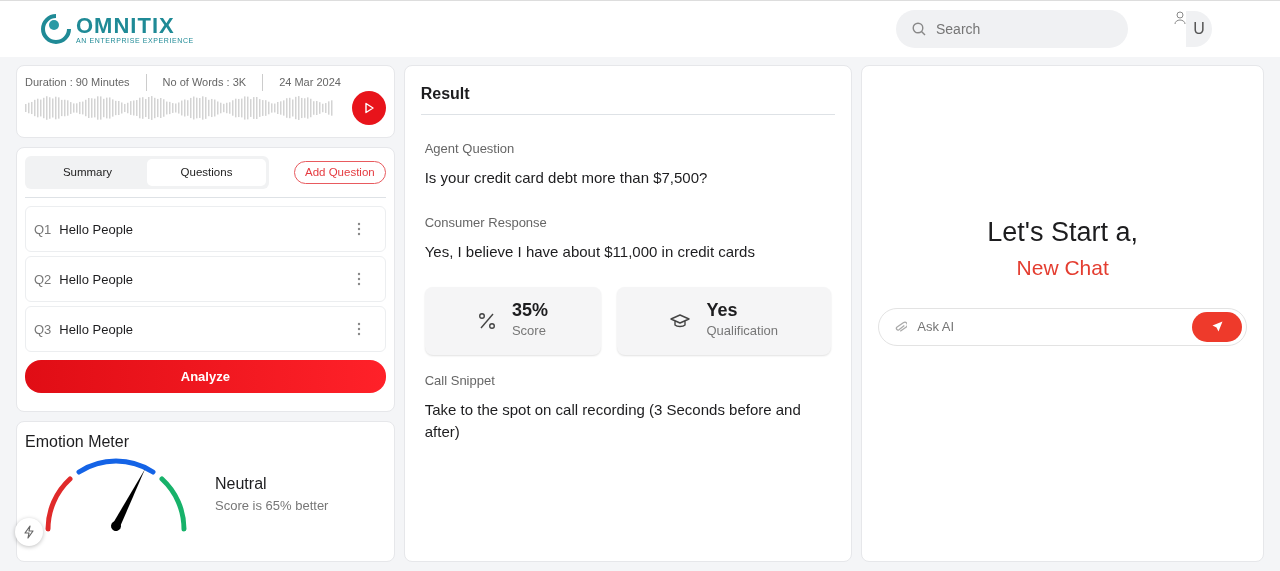 This screenshot has width=1280, height=571. What do you see at coordinates (742, 331) in the screenshot?
I see `stat-label: Qualification` at bounding box center [742, 331].